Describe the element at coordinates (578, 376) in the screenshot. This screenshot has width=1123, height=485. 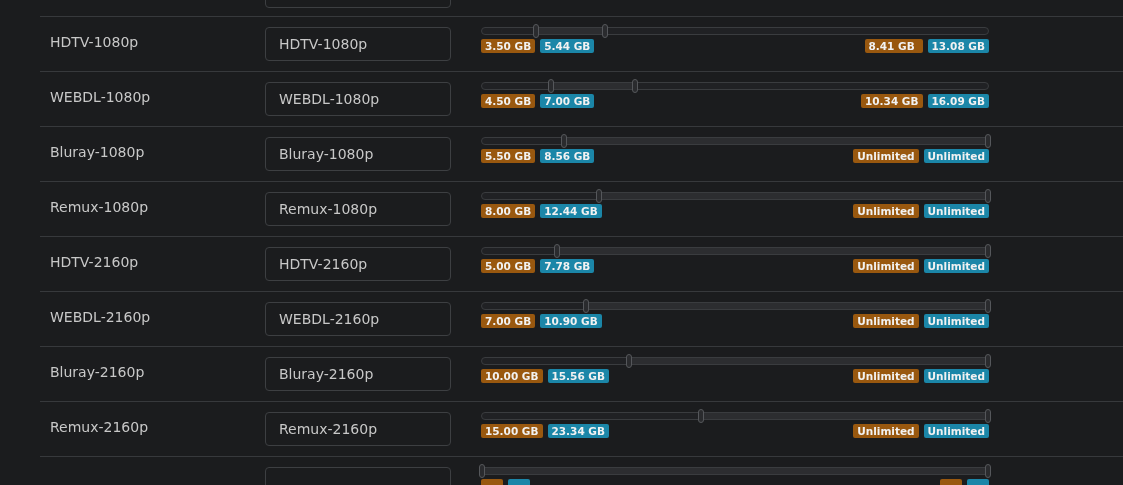
I see `size-label: 15.56 GB` at that location.